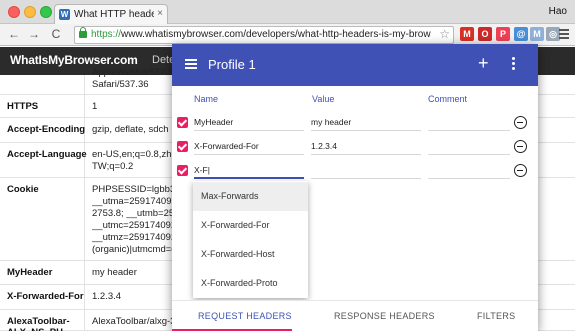  I want to click on header-key: X-Forwarded-For, so click(45, 296).